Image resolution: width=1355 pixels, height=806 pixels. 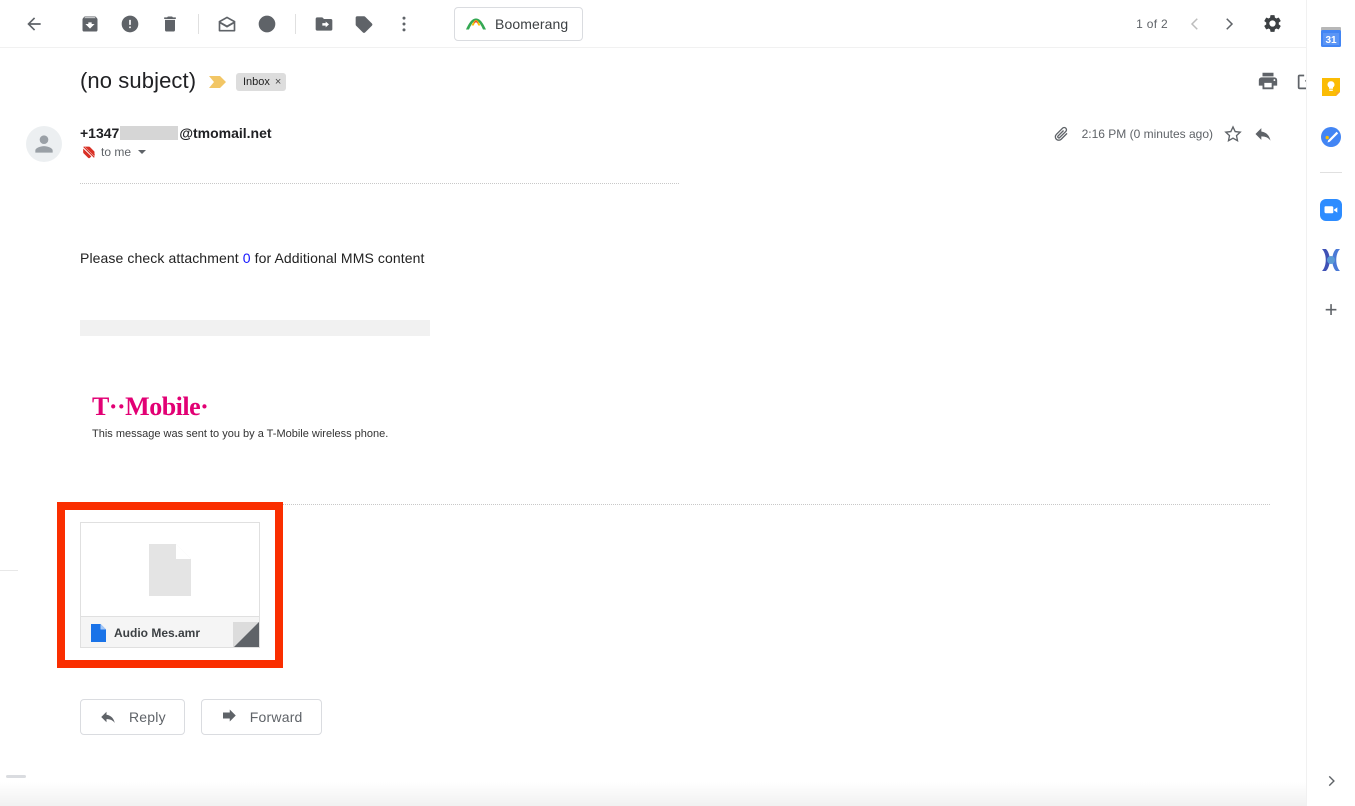 I want to click on svg-text: 31, so click(x=1331, y=40).